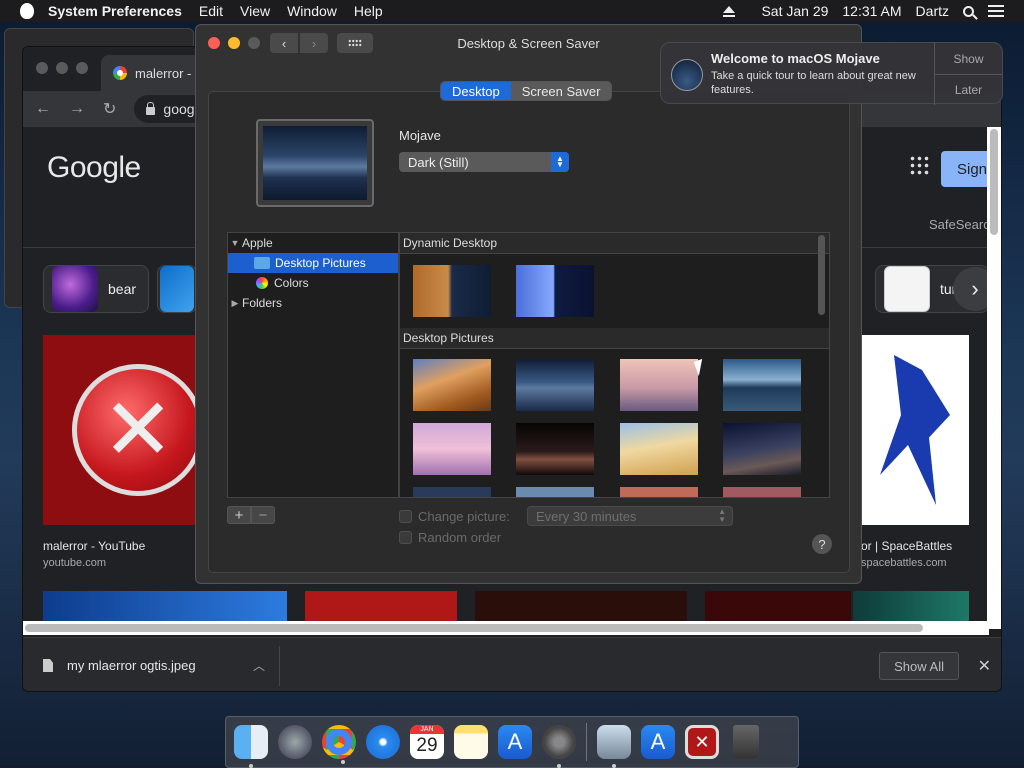  What do you see at coordinates (746, 742) in the screenshot?
I see `trash-icon` at bounding box center [746, 742].